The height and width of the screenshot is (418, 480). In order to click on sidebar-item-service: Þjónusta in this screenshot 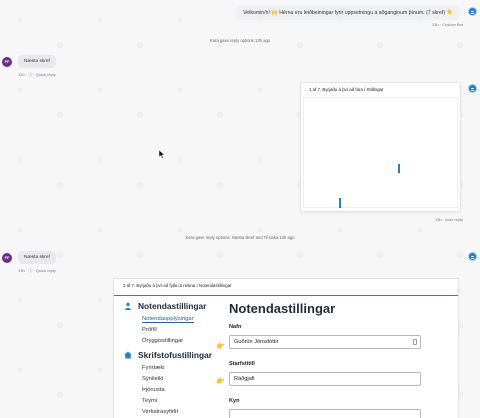, I will do `click(174, 390)`.